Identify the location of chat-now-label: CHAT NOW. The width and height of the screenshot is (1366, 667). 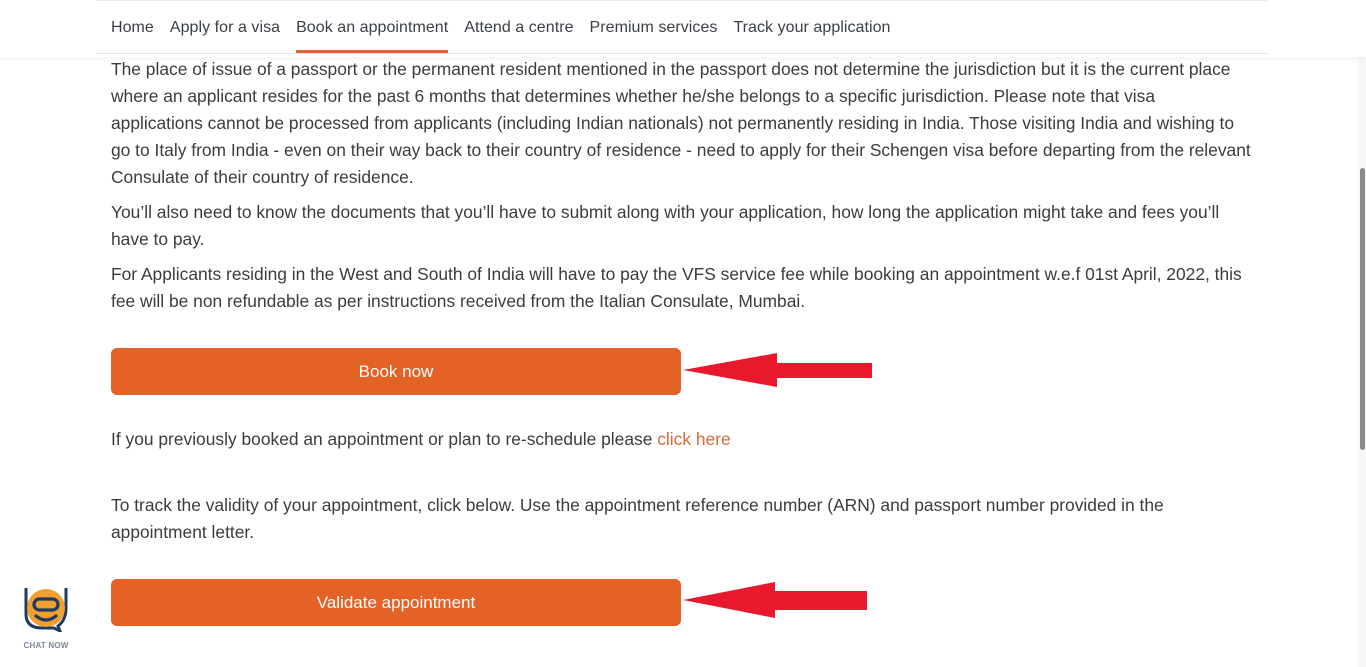
(46, 645).